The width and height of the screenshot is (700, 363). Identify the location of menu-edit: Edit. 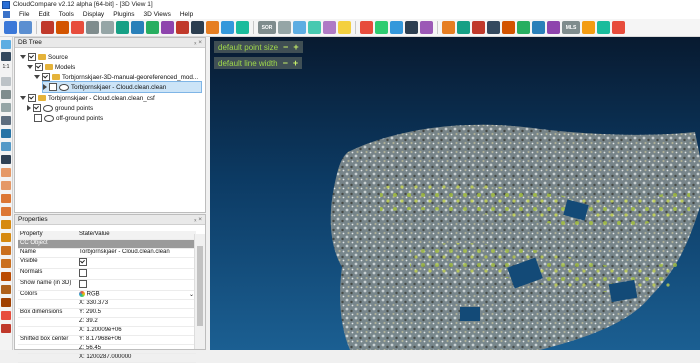
(43, 14).